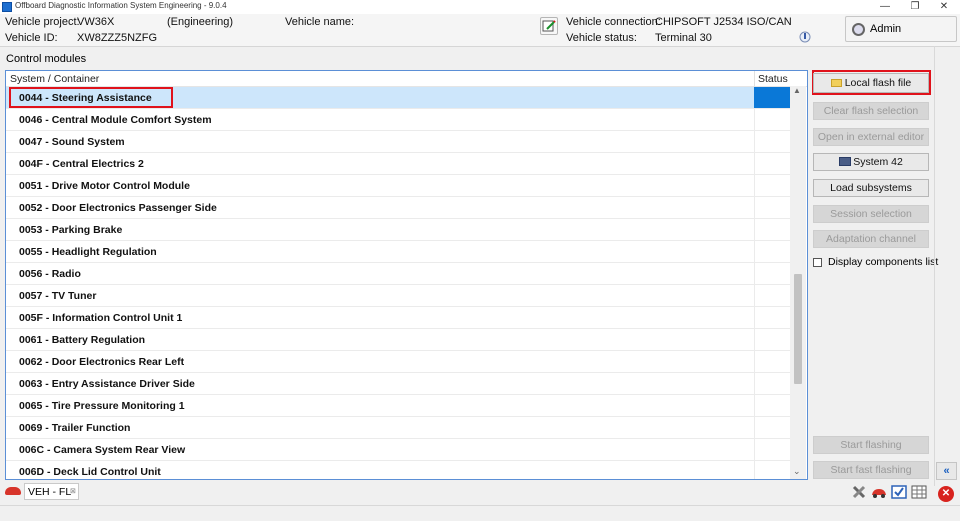 The height and width of the screenshot is (521, 960). Describe the element at coordinates (883, 262) in the screenshot. I see `display-components-label: Display components list` at that location.